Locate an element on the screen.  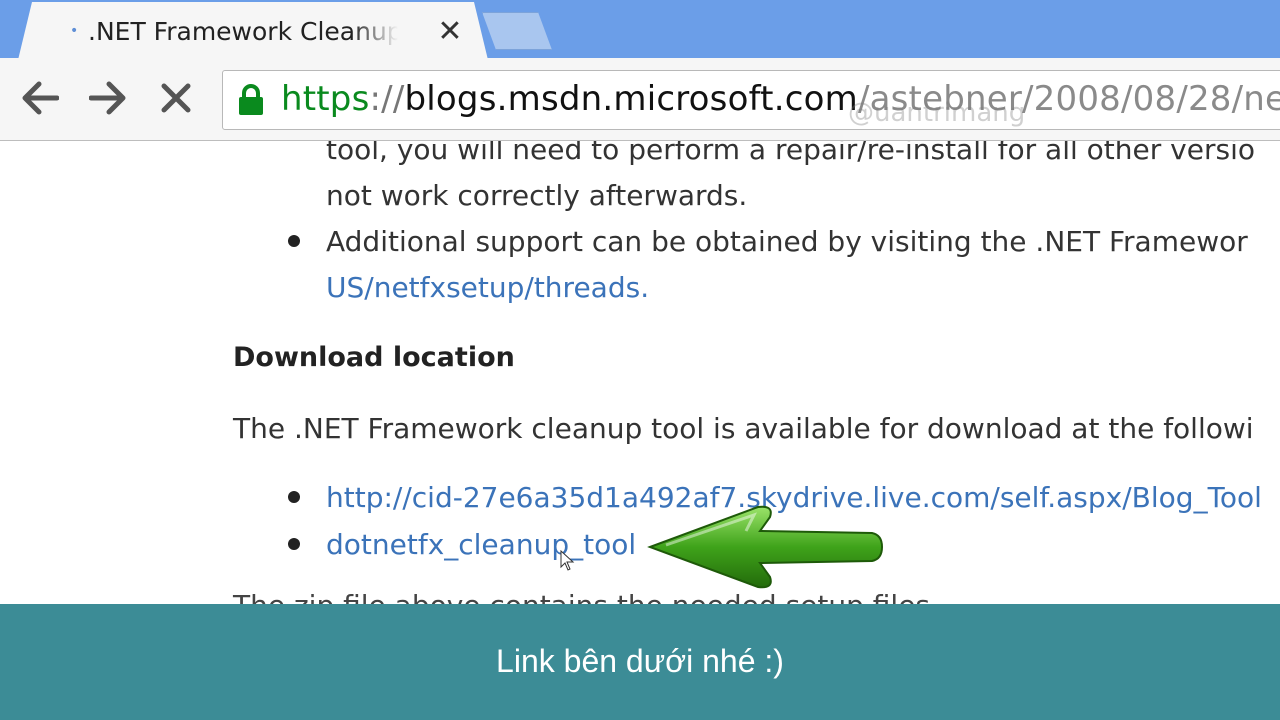
caption-text: Link bên dưới nhé :) is located at coordinates (640, 660).